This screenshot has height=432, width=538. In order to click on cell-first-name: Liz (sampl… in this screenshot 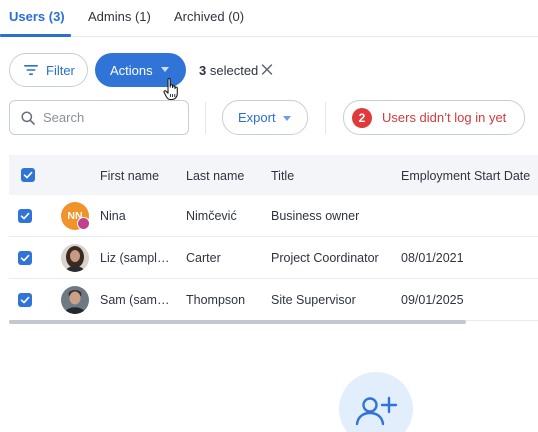, I will do `click(135, 258)`.